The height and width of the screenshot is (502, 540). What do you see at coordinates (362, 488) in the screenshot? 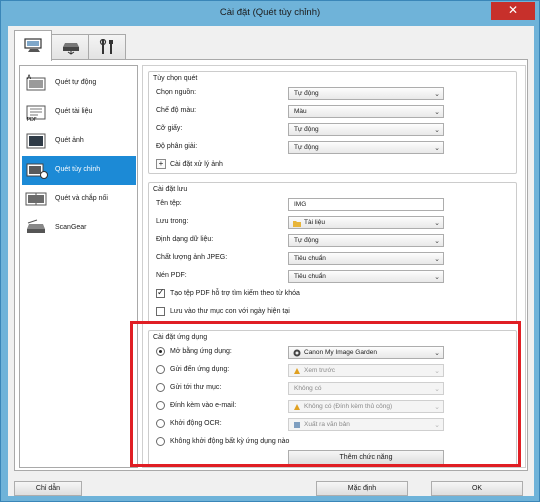
I see `defaults-button: Mặc định` at bounding box center [362, 488].